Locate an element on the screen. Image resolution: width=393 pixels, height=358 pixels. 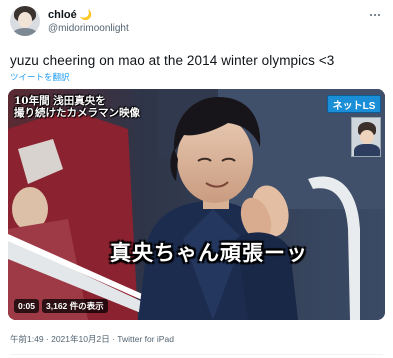
tweet-timestamp-source: 午前1:49 · 2021年10月2日 · Twitter for iPad is located at coordinates (92, 339).